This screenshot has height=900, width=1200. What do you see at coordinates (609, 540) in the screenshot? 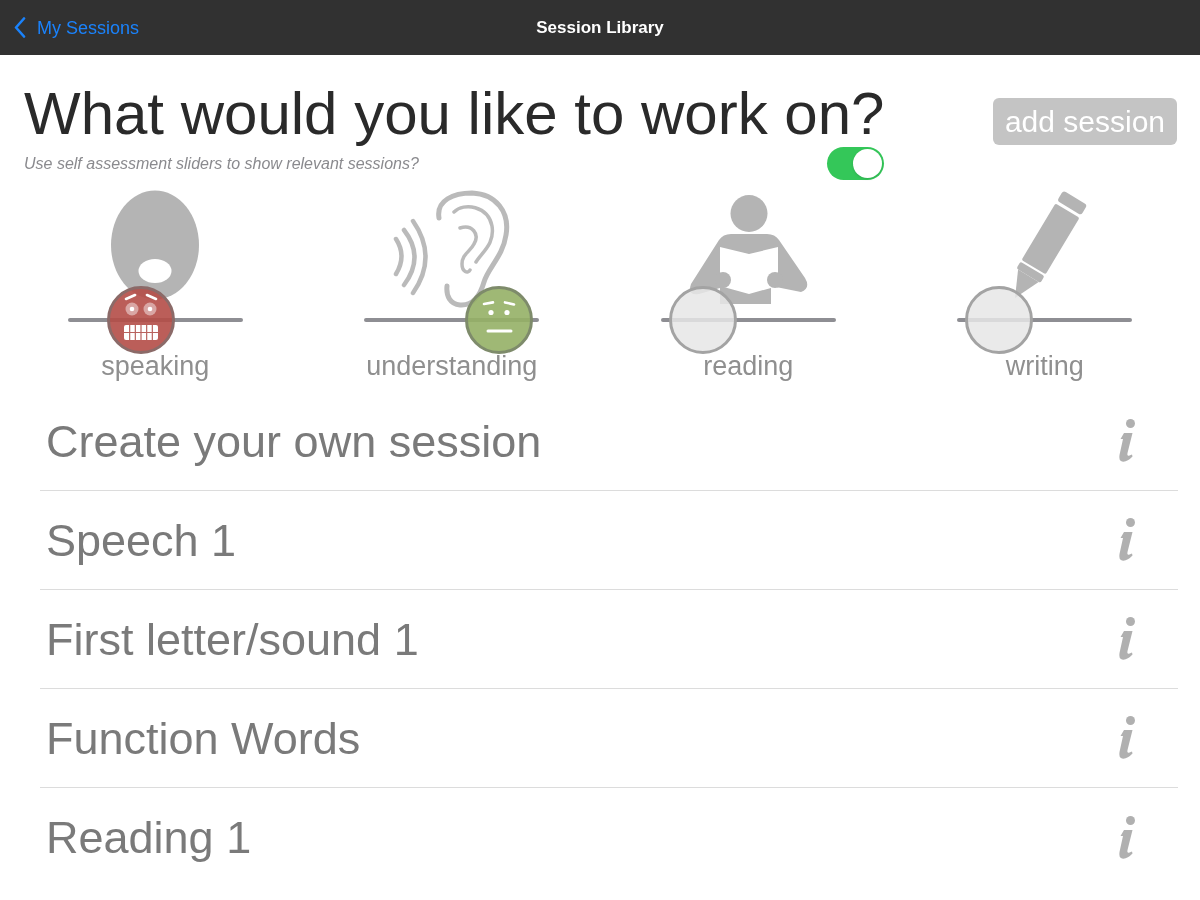
I see `session-row: Speech 1` at bounding box center [609, 540].